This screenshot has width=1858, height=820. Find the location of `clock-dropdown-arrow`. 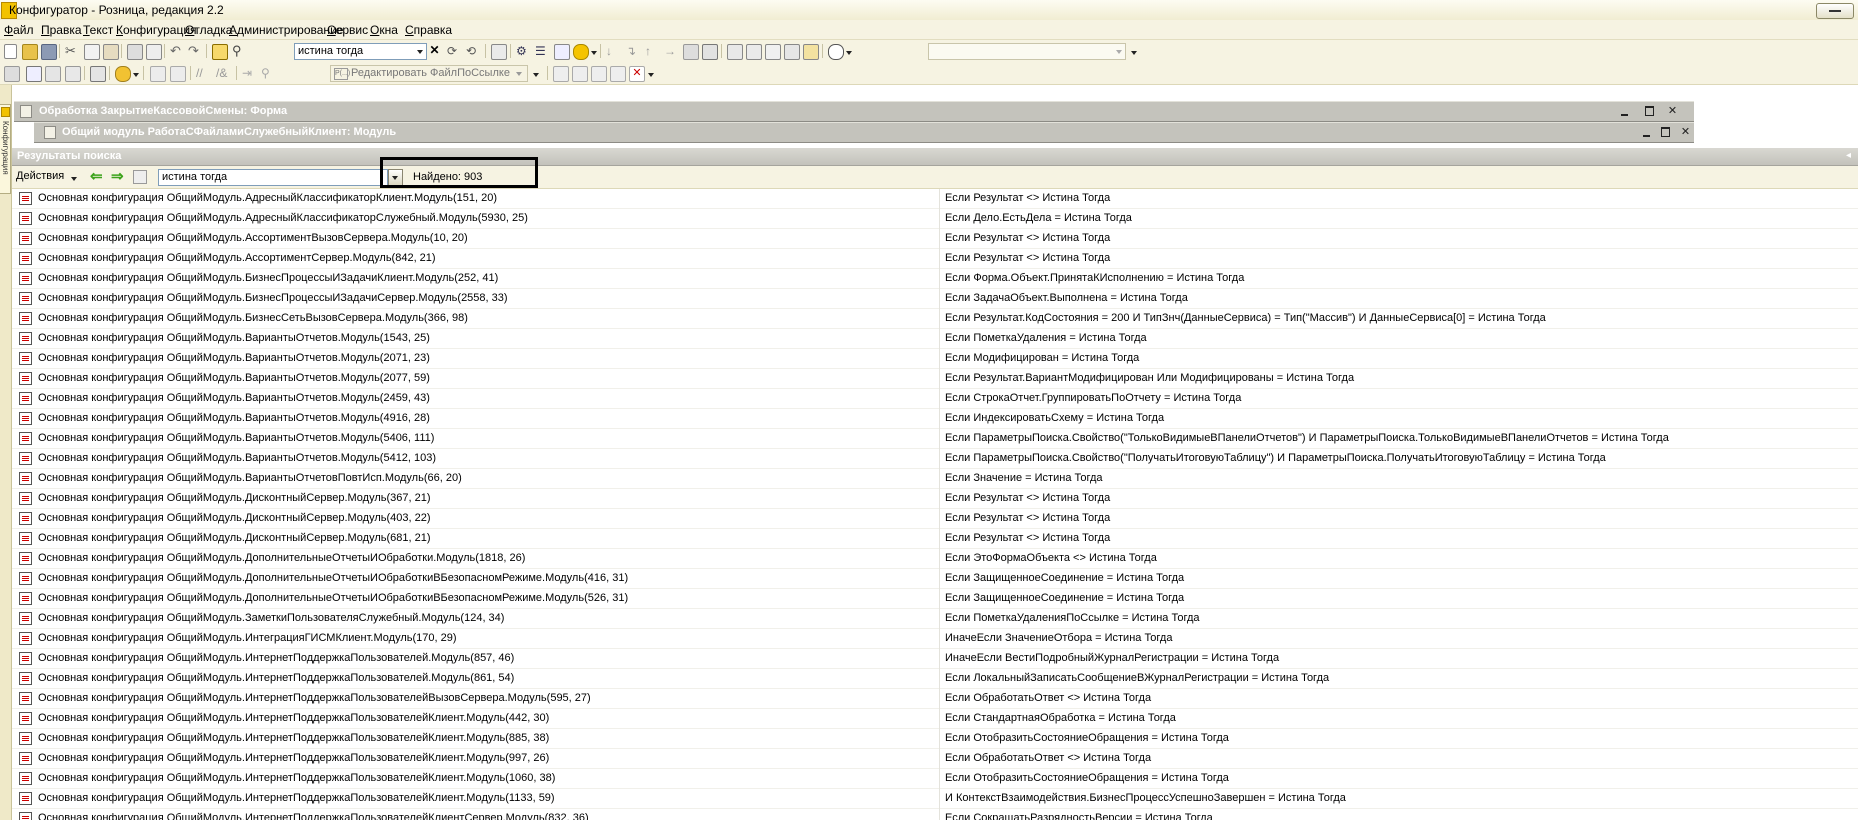

clock-dropdown-arrow is located at coordinates (849, 53).